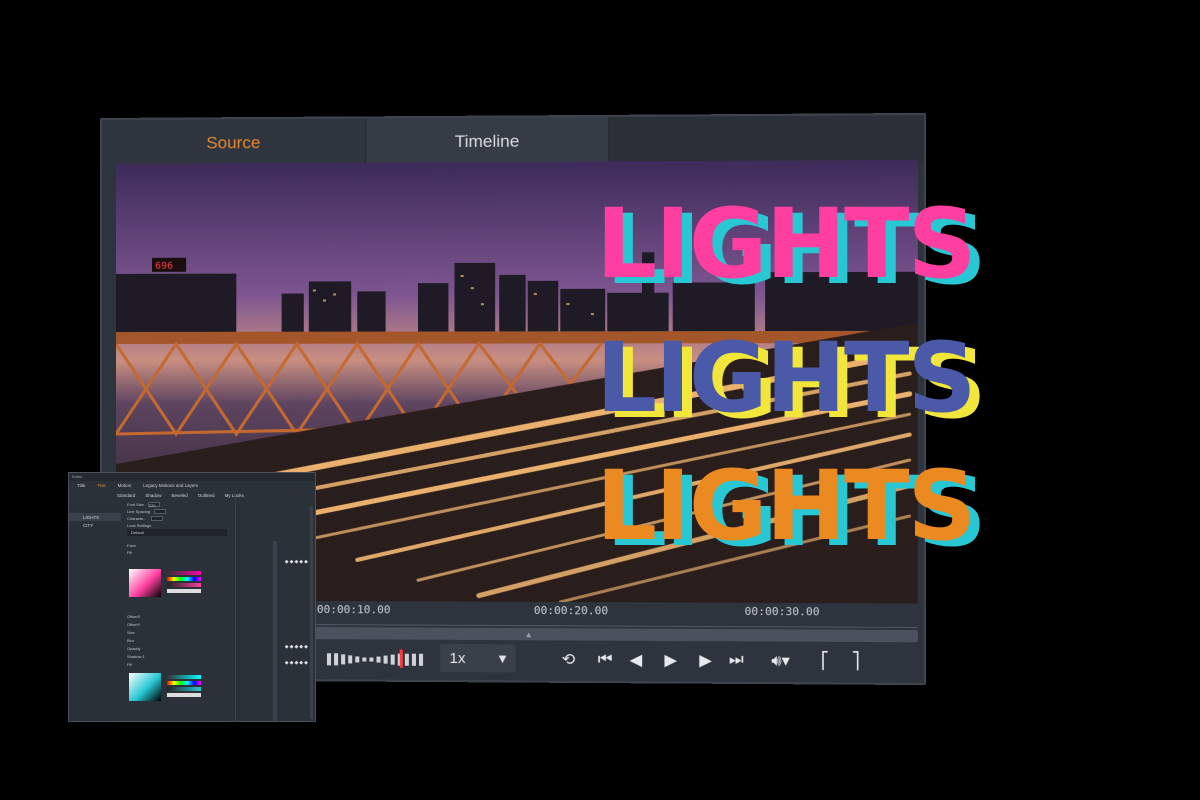  Describe the element at coordinates (503, 658) in the screenshot. I see `chevron-down-icon: ▾` at that location.